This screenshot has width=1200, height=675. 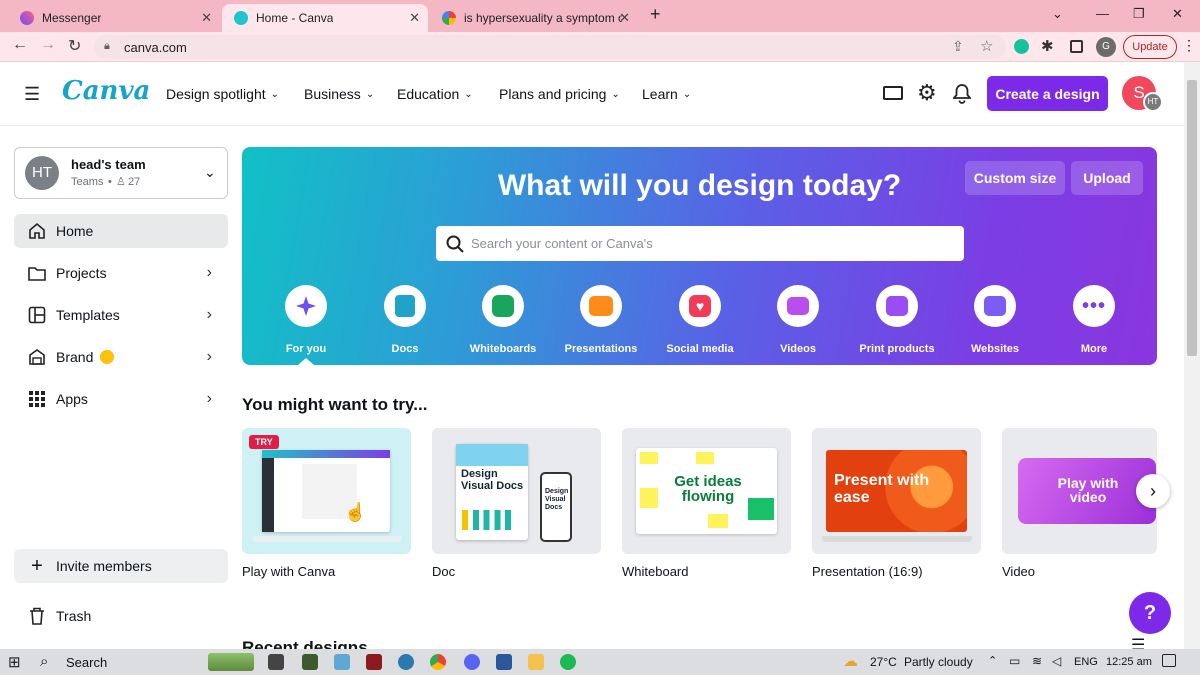 What do you see at coordinates (995, 320) in the screenshot?
I see `category-websites: Websites` at bounding box center [995, 320].